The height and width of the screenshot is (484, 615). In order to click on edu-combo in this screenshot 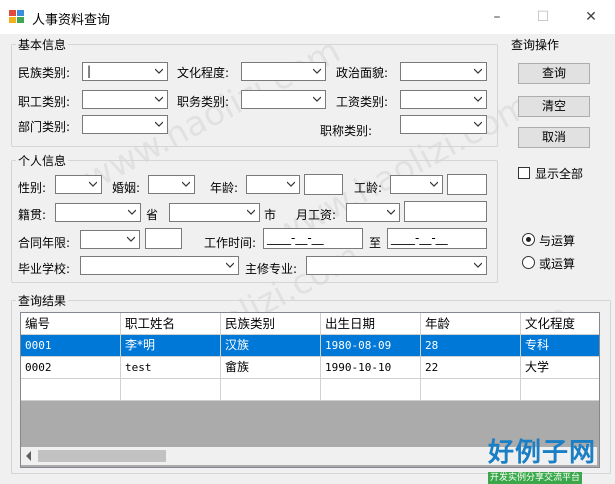, I will do `click(283, 71)`.